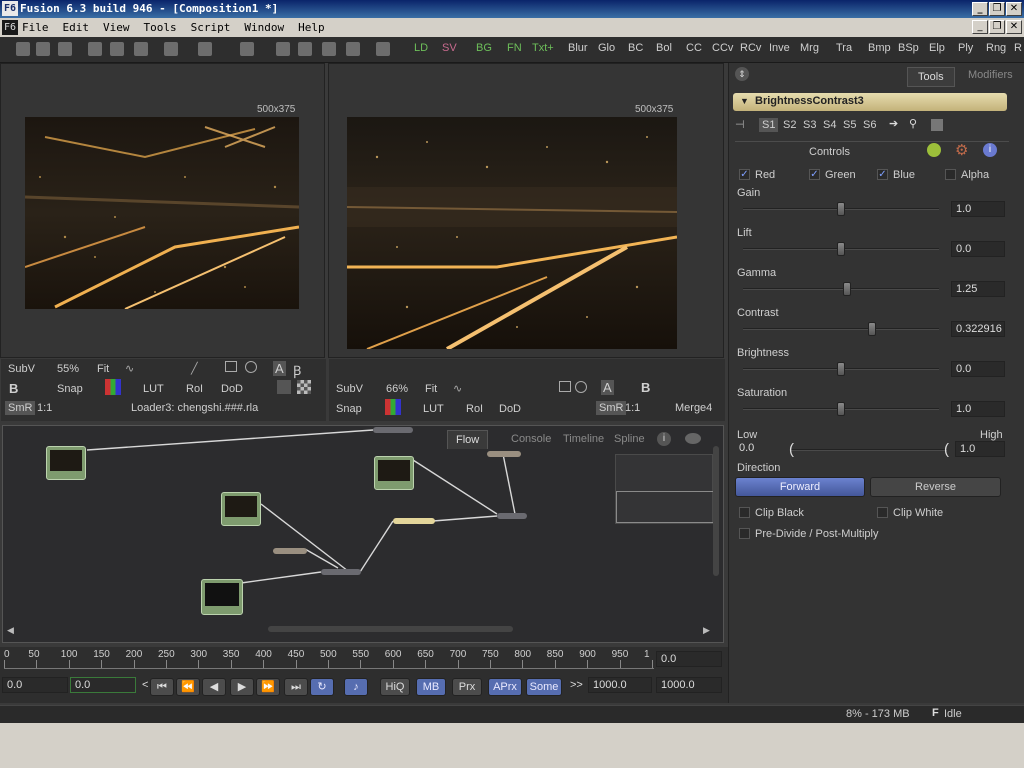 This screenshot has width=1024, height=768. I want to click on layout-quad-icon, so click(329, 49).